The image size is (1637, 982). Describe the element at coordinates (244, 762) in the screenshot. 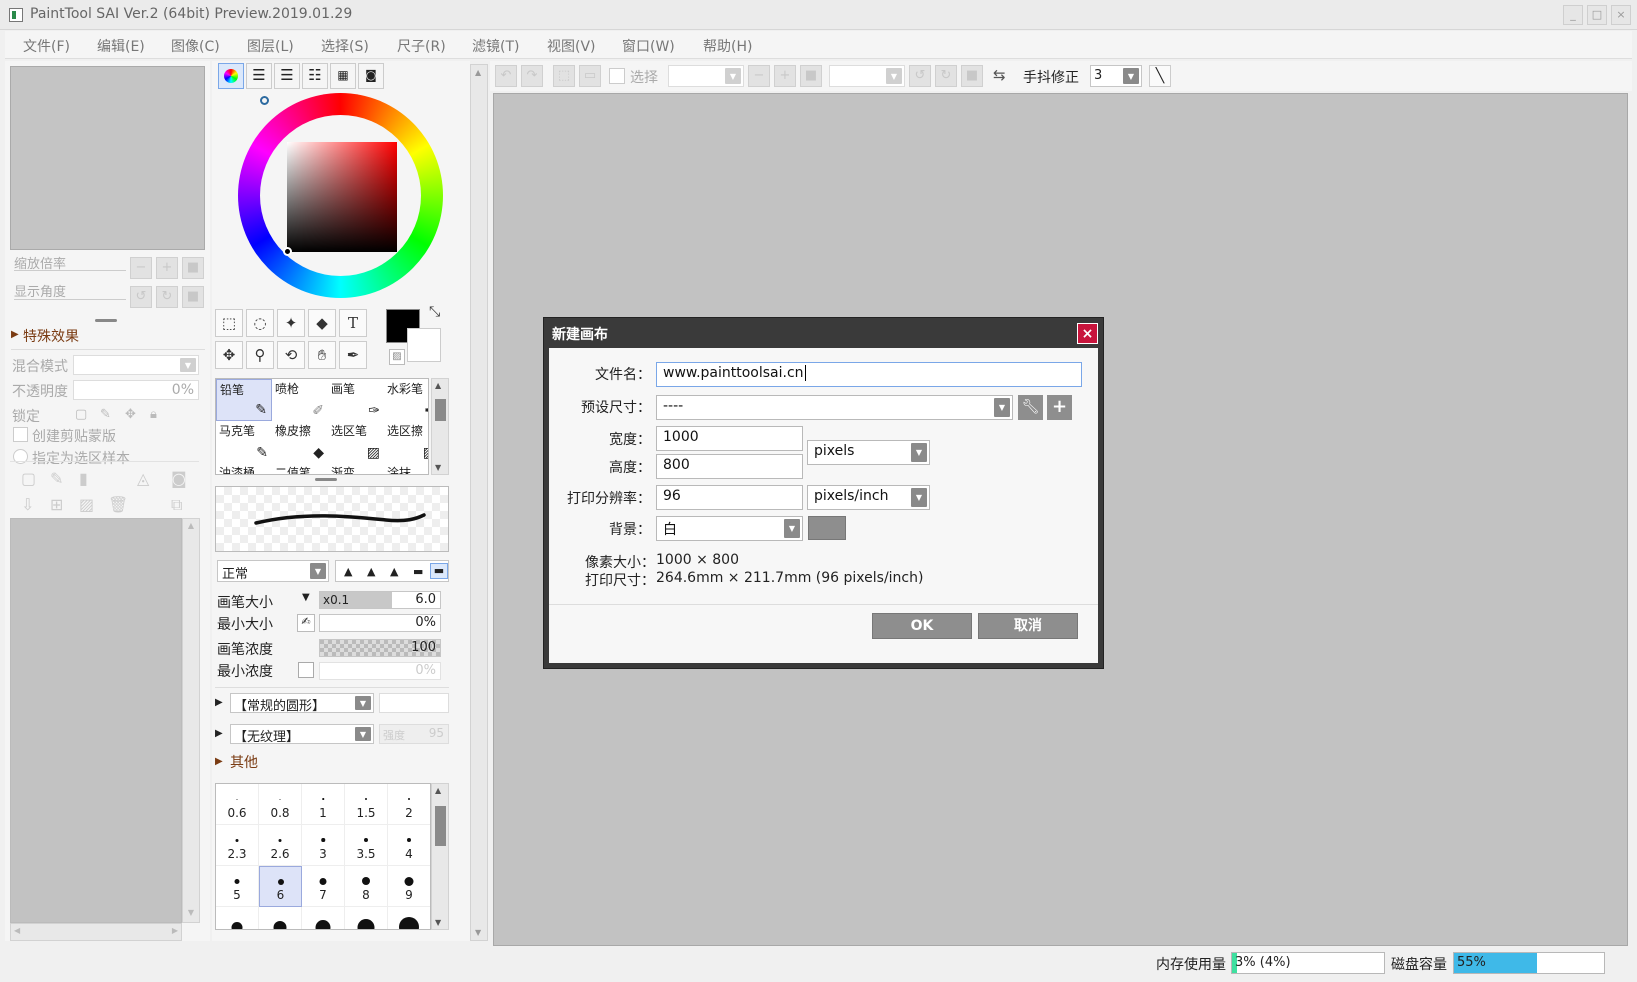

I see `other-label: 其他` at that location.